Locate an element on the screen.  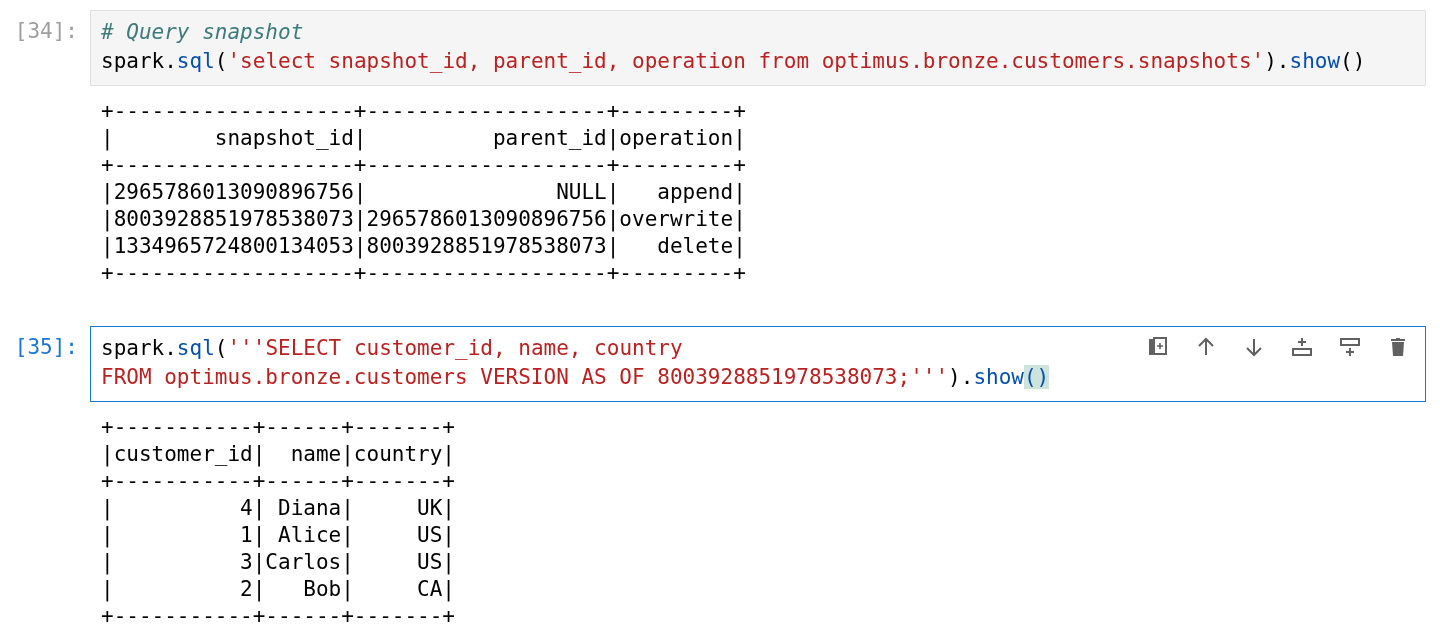
output-text: |customer_id| name|country| is located at coordinates (278, 454).